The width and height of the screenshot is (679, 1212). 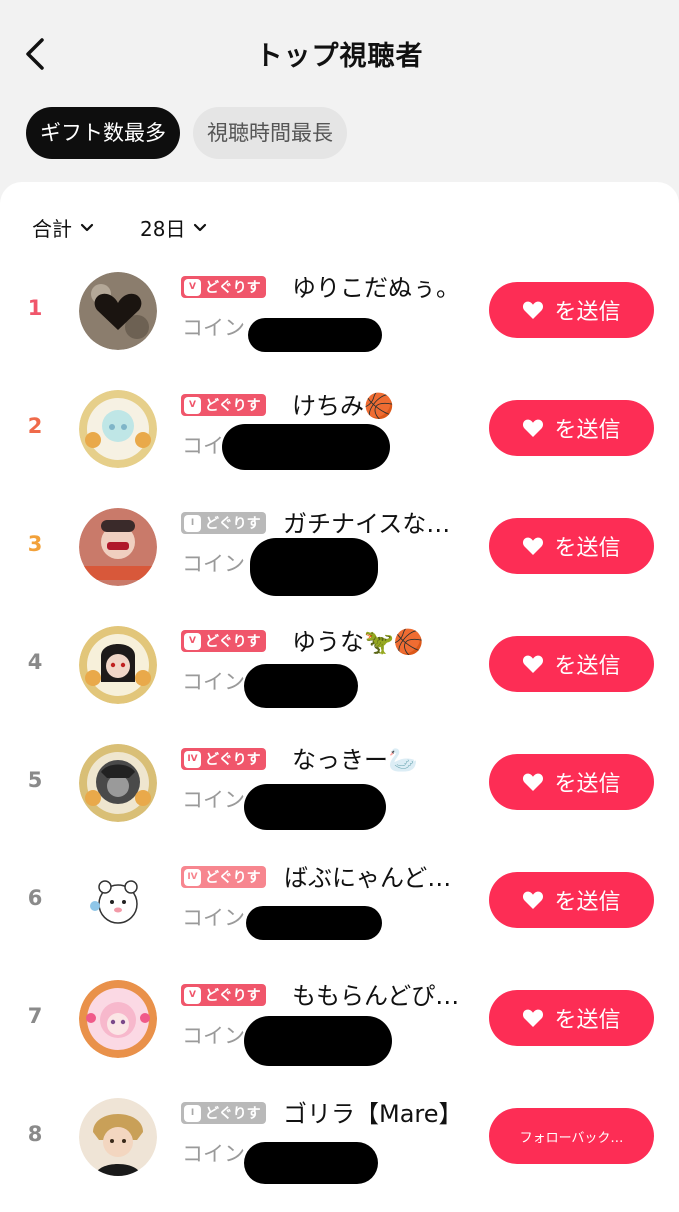 I want to click on filter-period-dropdown: 28日, so click(x=173, y=227).